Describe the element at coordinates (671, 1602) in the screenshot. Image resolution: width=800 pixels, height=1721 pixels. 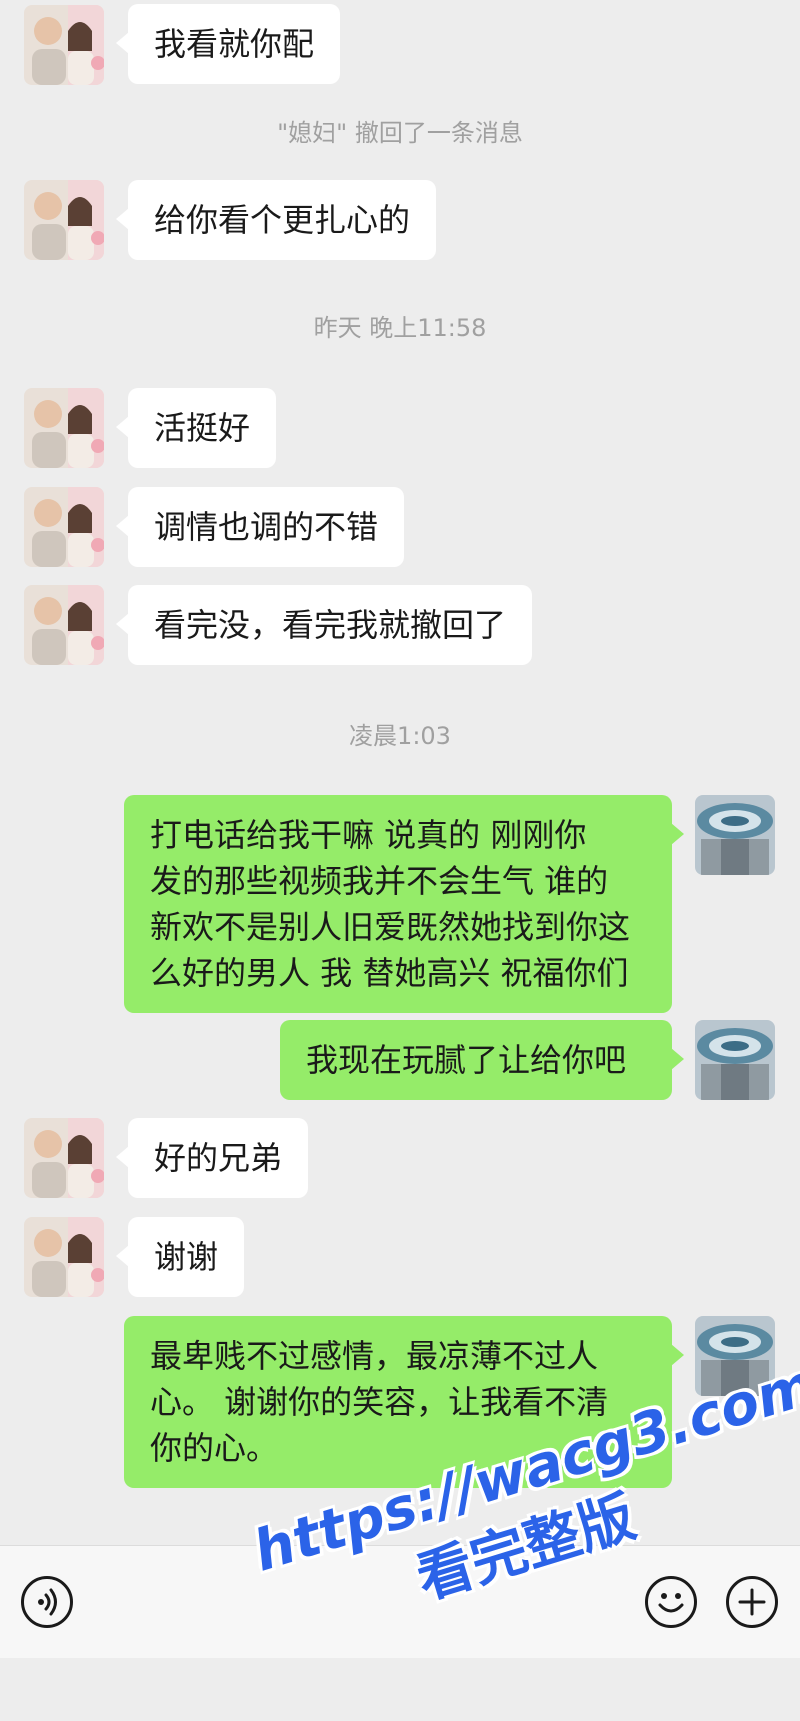
I see `emoji-icon` at that location.